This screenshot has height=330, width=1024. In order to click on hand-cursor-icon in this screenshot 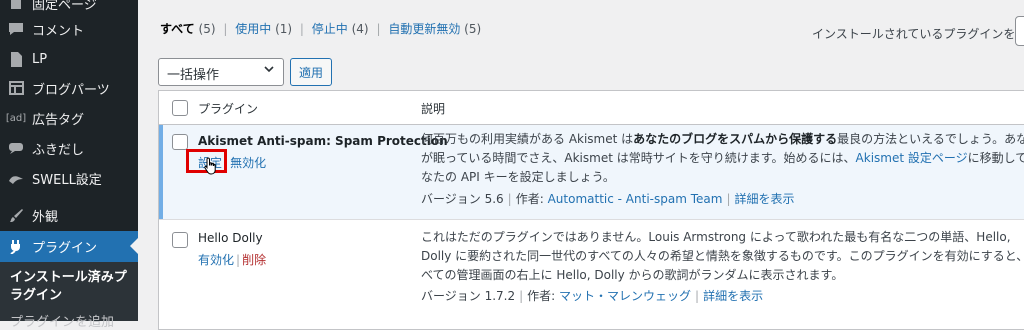, I will do `click(210, 166)`.